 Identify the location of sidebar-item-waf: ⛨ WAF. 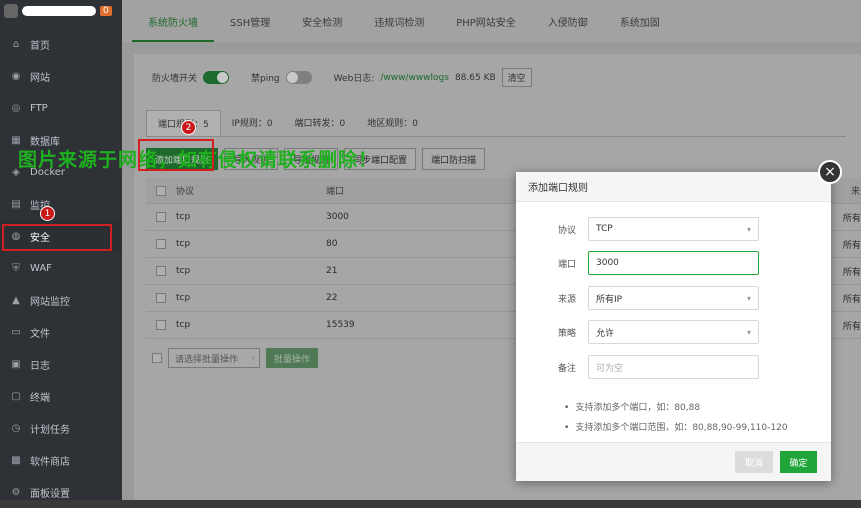
(61, 268).